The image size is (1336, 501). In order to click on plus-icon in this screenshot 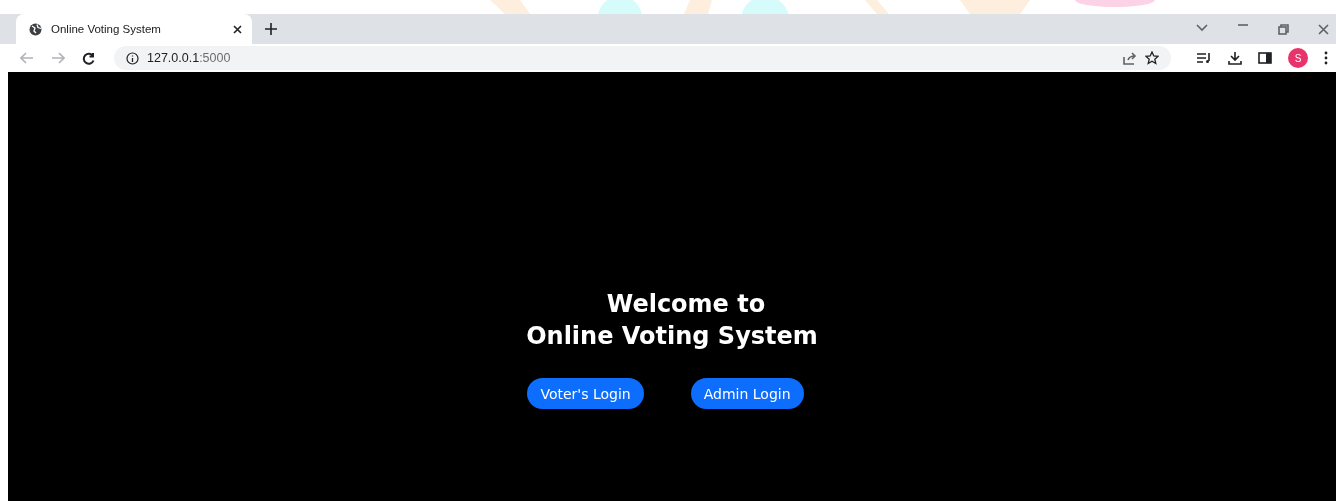, I will do `click(271, 29)`.